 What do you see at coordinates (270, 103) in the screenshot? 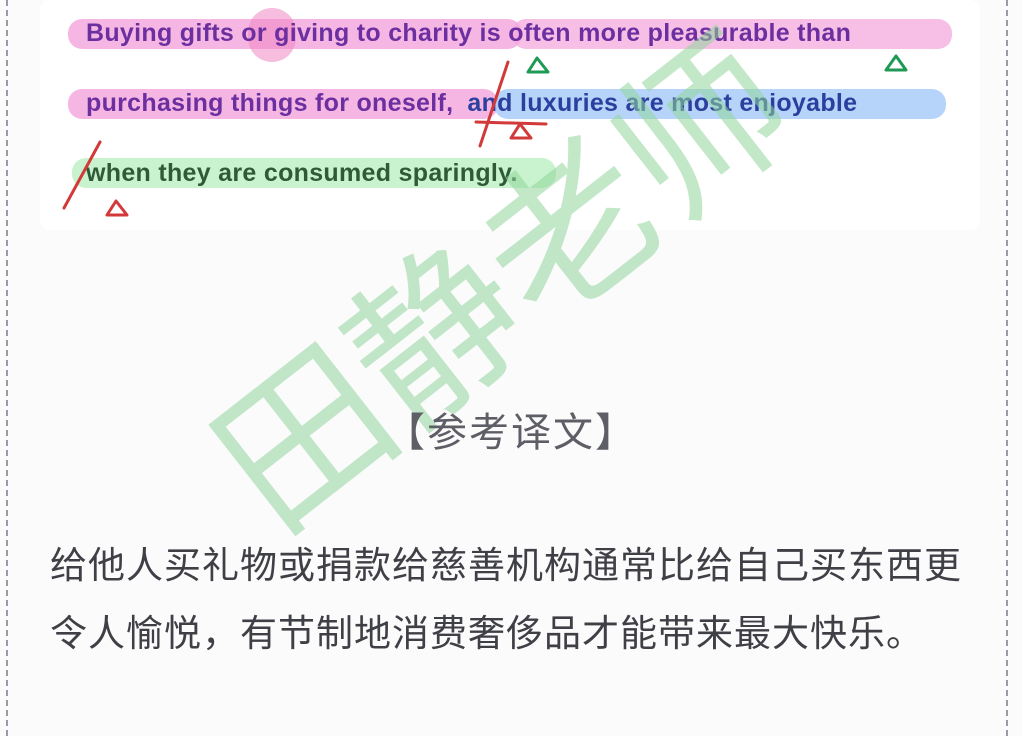
I see `clause-1-end-text: purchasing things for oneself,` at bounding box center [270, 103].